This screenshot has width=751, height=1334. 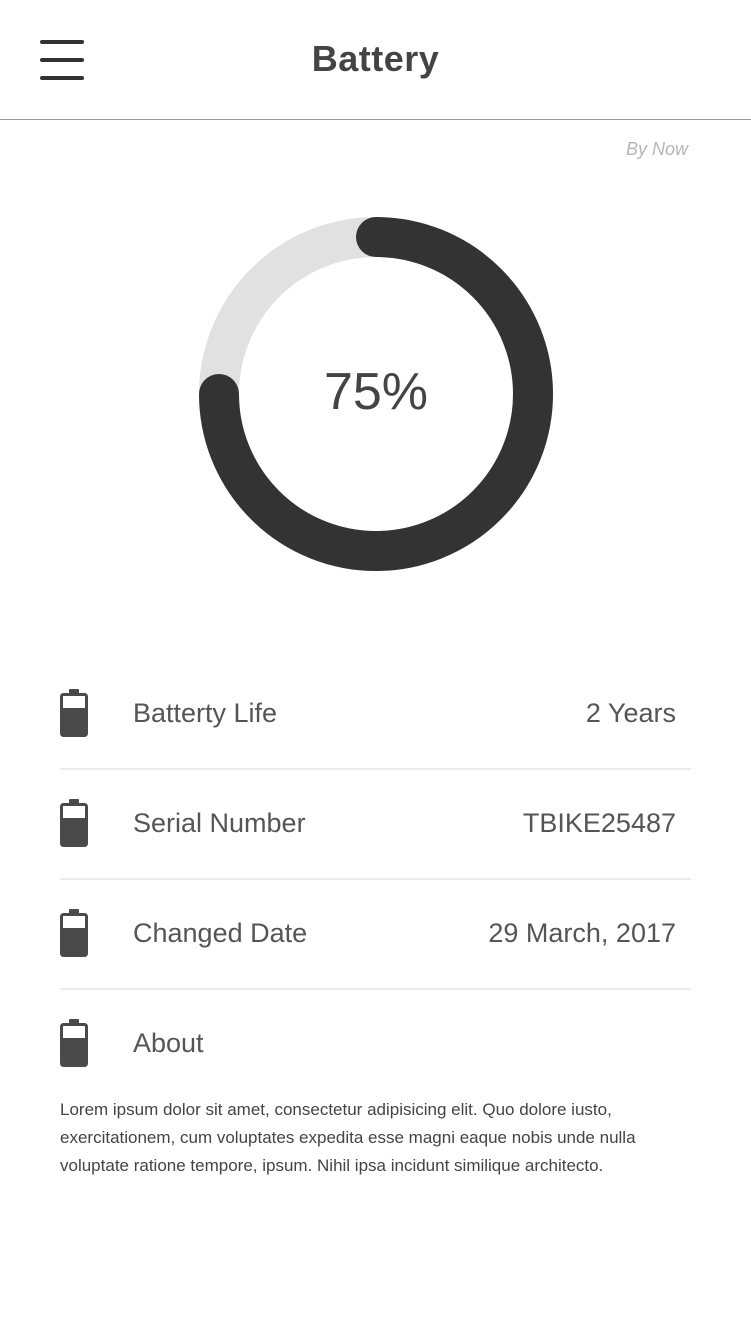 What do you see at coordinates (630, 713) in the screenshot?
I see `info-value: 2 Years` at bounding box center [630, 713].